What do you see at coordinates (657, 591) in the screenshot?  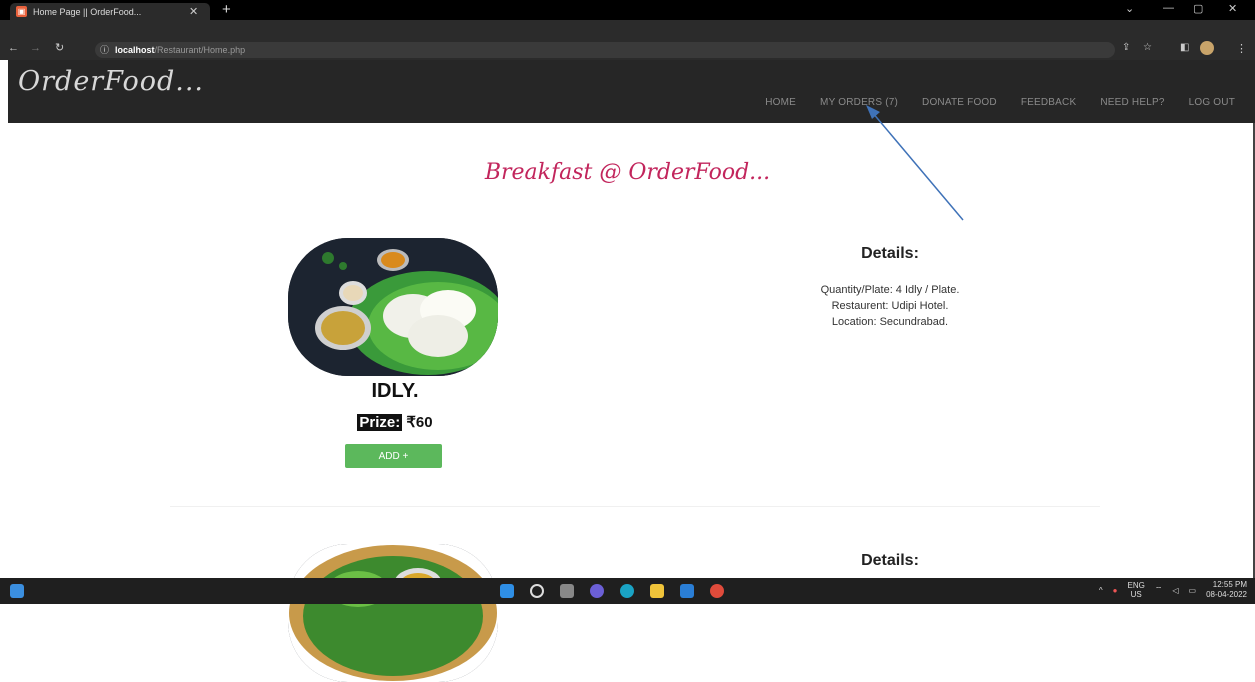 I see `file-explorer-icon` at bounding box center [657, 591].